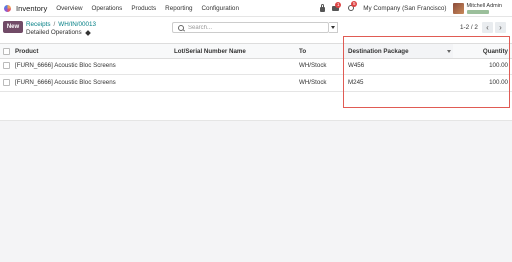 The height and width of the screenshot is (262, 512). I want to click on column-quantity: Quantity, so click(480, 51).